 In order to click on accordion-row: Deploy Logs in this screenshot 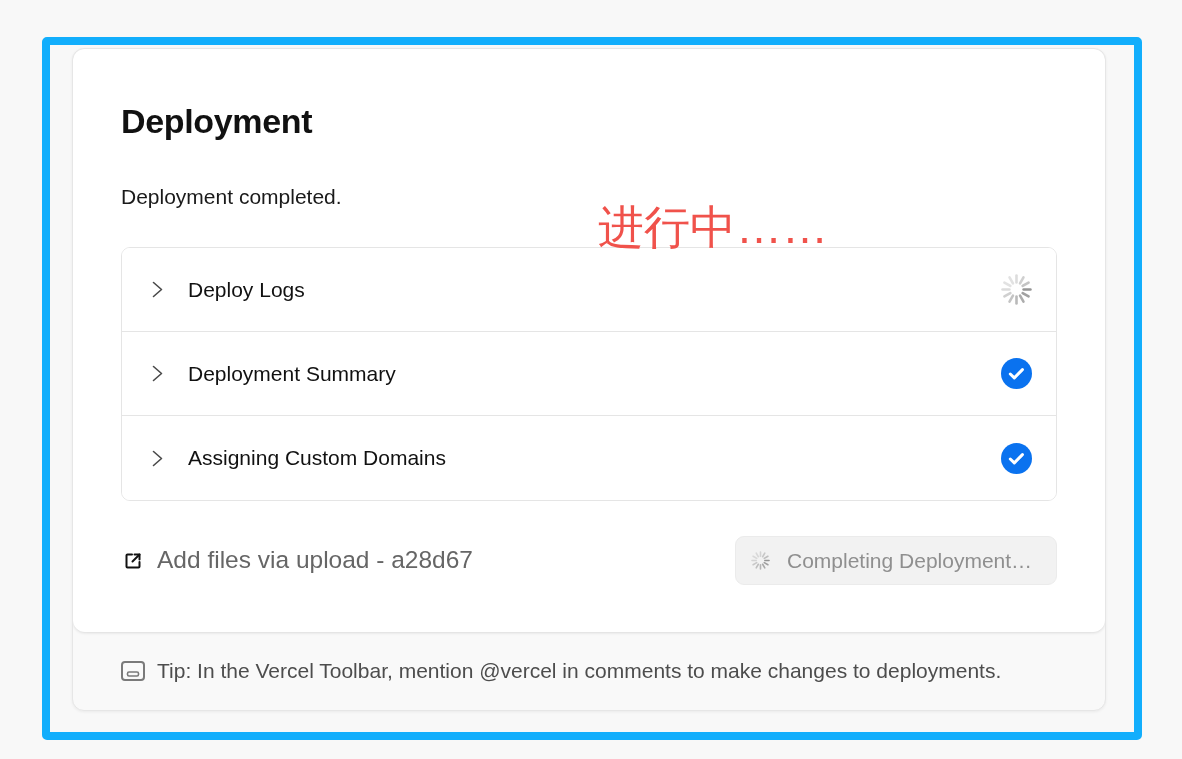, I will do `click(589, 290)`.